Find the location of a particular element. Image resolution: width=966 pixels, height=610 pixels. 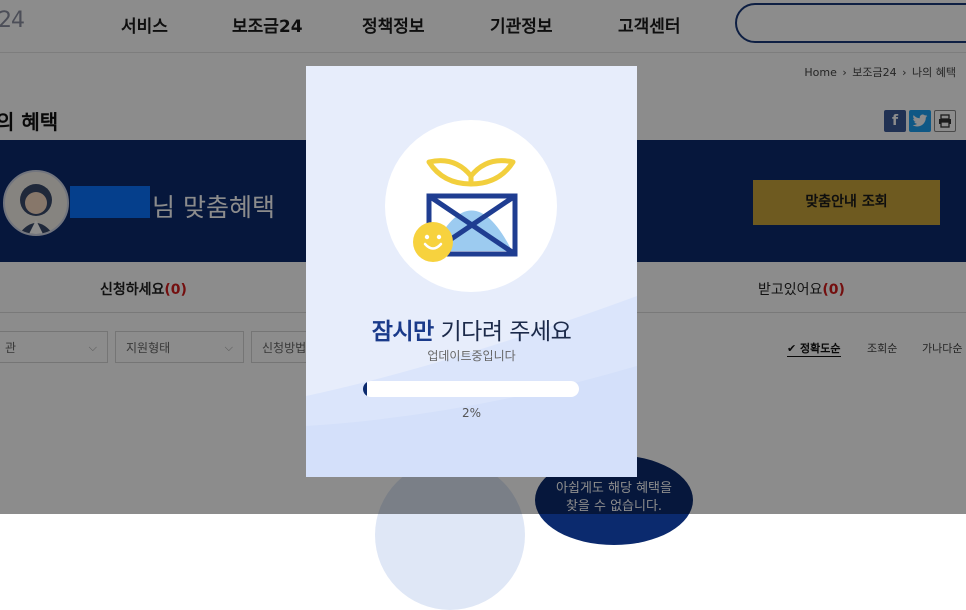

gift-illustration is located at coordinates (471, 206).